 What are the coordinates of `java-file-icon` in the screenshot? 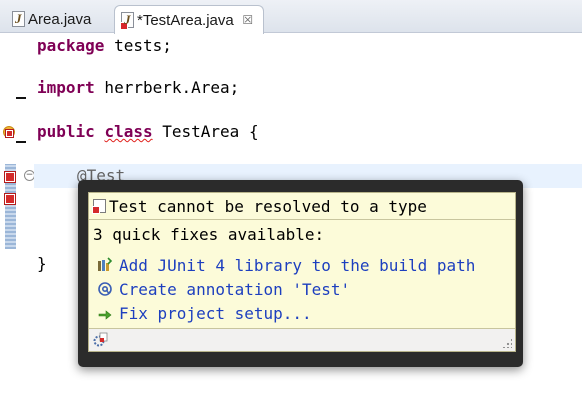 It's located at (18, 19).